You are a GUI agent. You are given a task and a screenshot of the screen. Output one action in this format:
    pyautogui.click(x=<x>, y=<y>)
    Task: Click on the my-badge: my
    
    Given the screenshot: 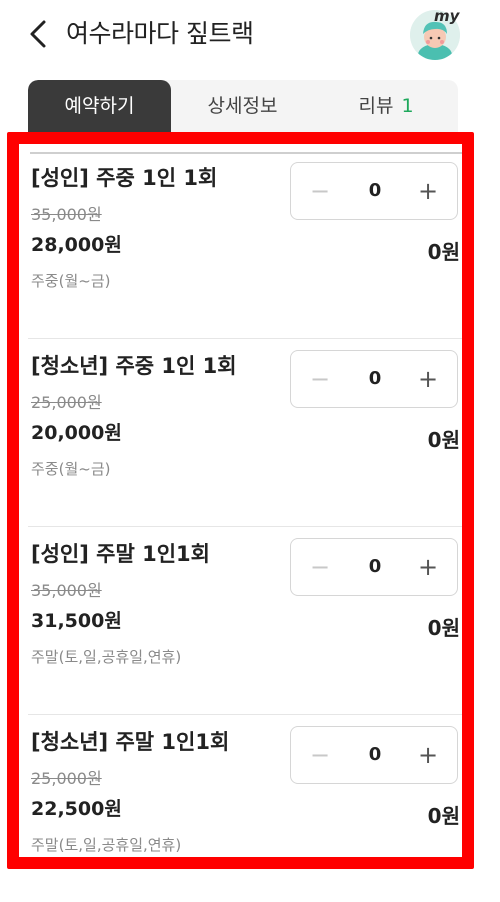 What is the action you would take?
    pyautogui.click(x=447, y=16)
    